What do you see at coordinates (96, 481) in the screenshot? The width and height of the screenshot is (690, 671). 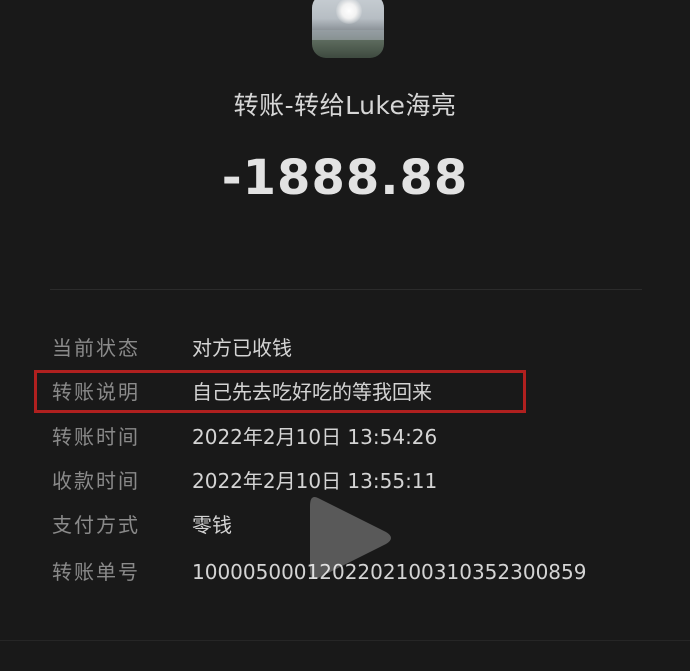 I see `receive-time-label: 收款时间` at bounding box center [96, 481].